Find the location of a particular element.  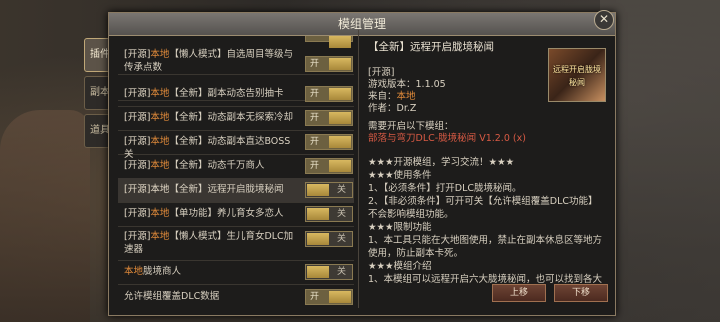

mod-row: 本地胧境商人 关 is located at coordinates (236, 272).